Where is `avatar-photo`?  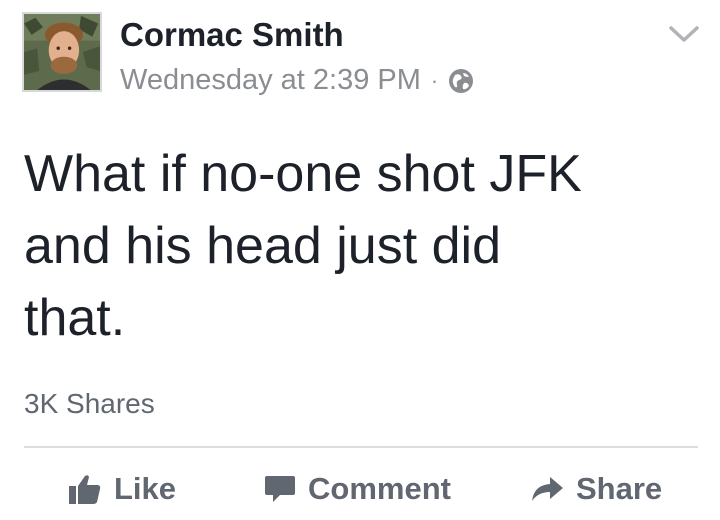 avatar-photo is located at coordinates (62, 52).